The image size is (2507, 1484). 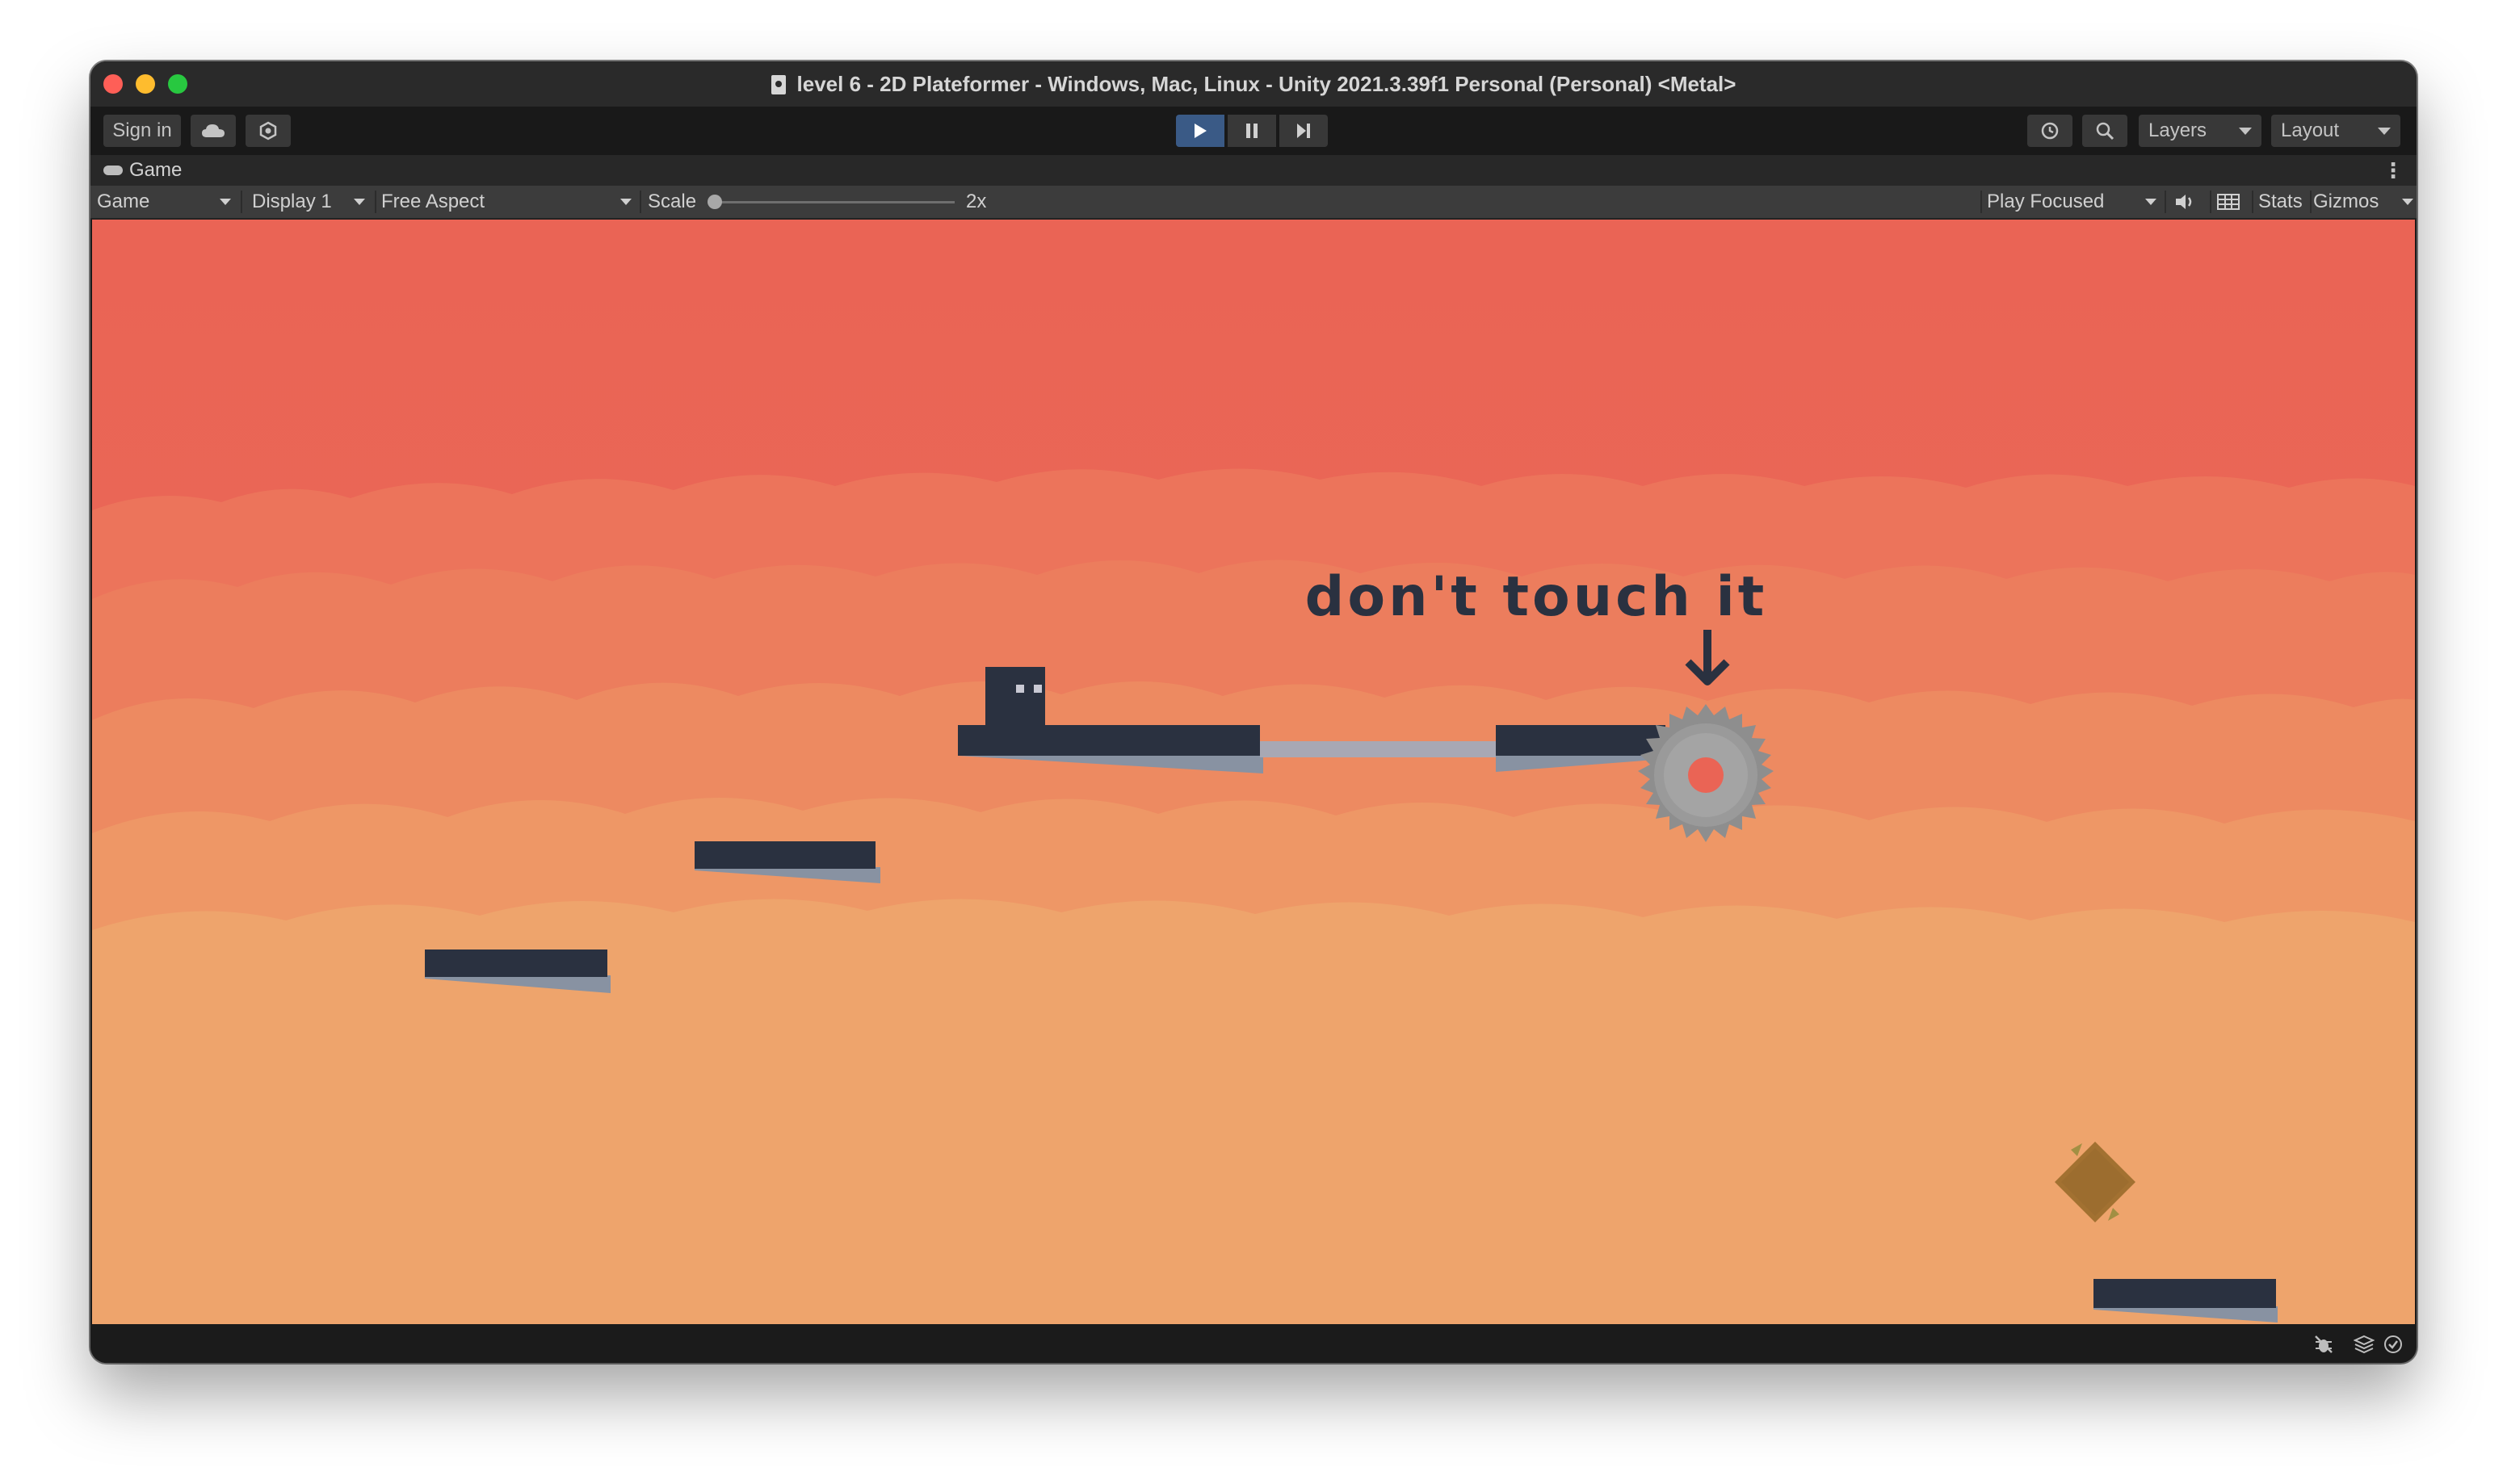 I want to click on scale-value: 2x, so click(x=976, y=201).